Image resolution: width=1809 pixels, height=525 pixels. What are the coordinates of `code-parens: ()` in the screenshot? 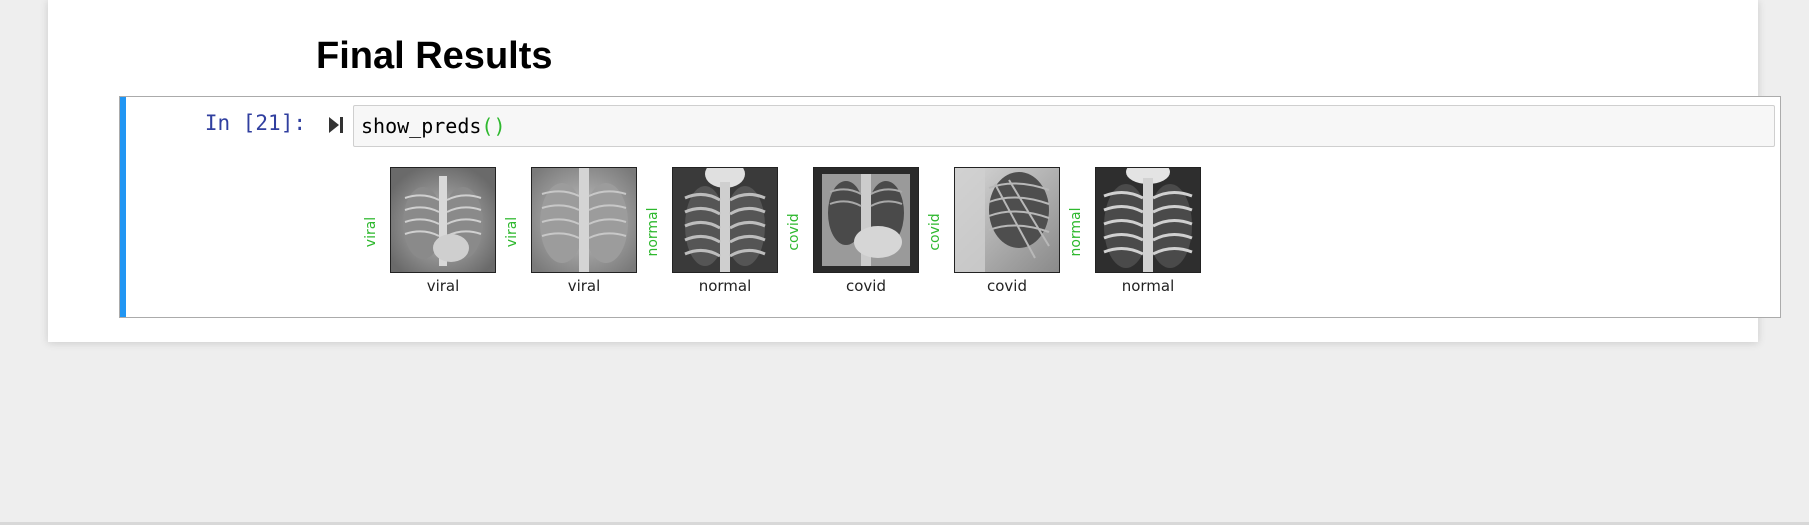 It's located at (493, 126).